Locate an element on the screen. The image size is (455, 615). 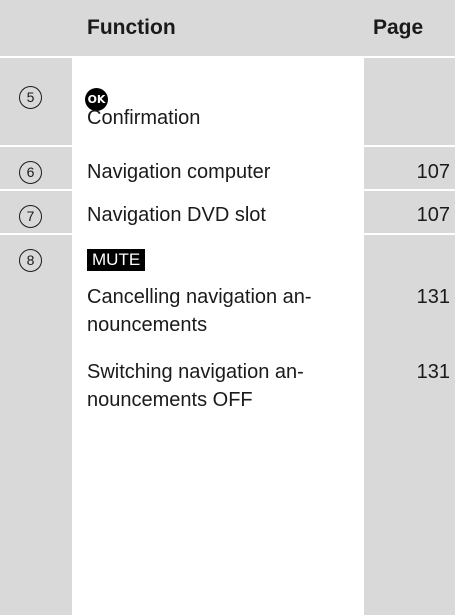
row-number-8: 8 is located at coordinates (30, 260).